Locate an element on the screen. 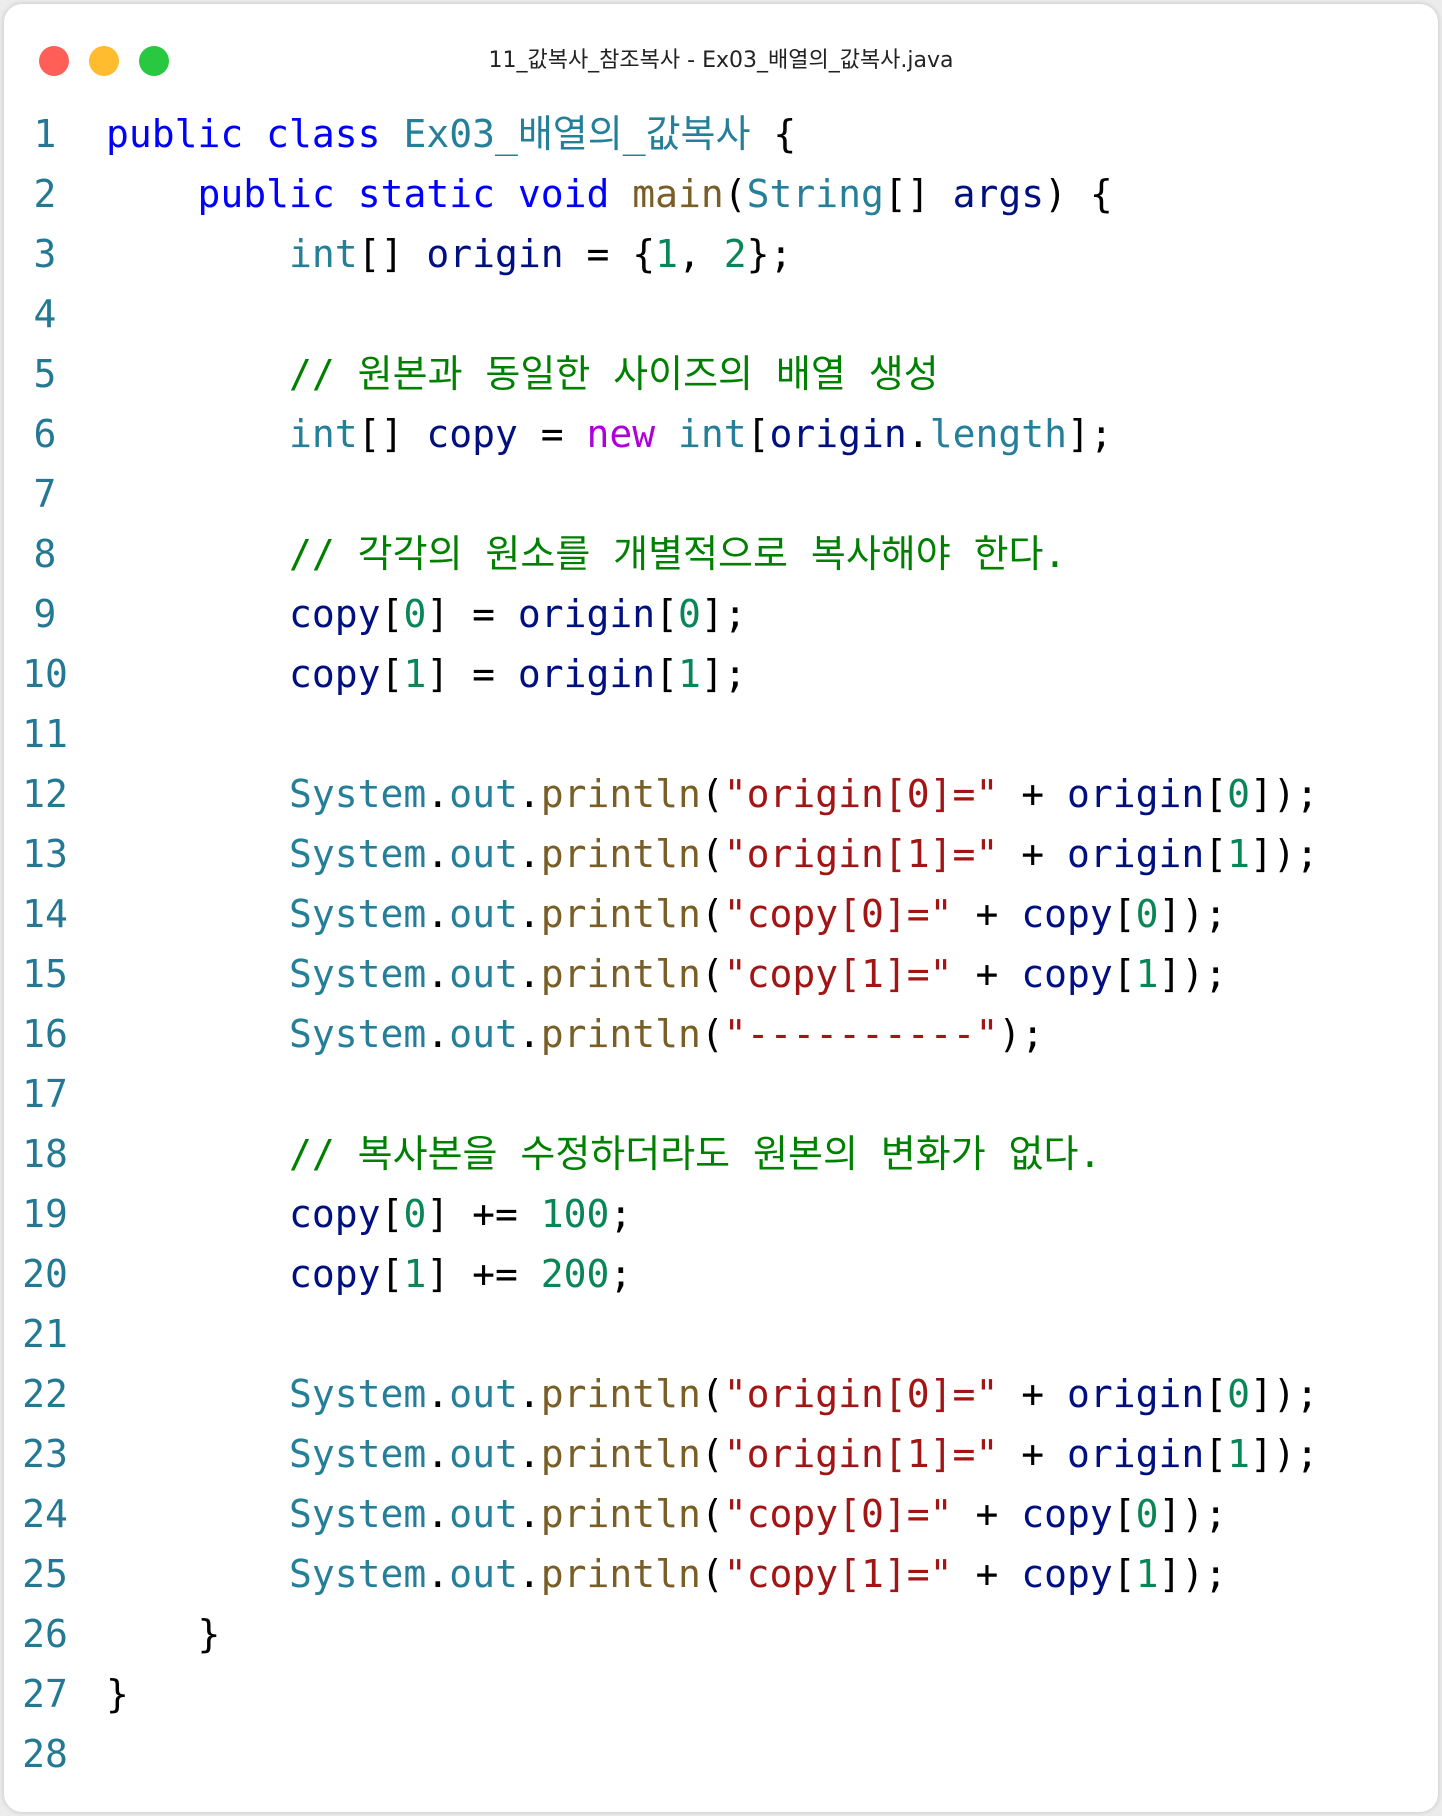 The width and height of the screenshot is (1442, 1816). code-line: 9 copy[0] = origin[0]; is located at coordinates (721, 614).